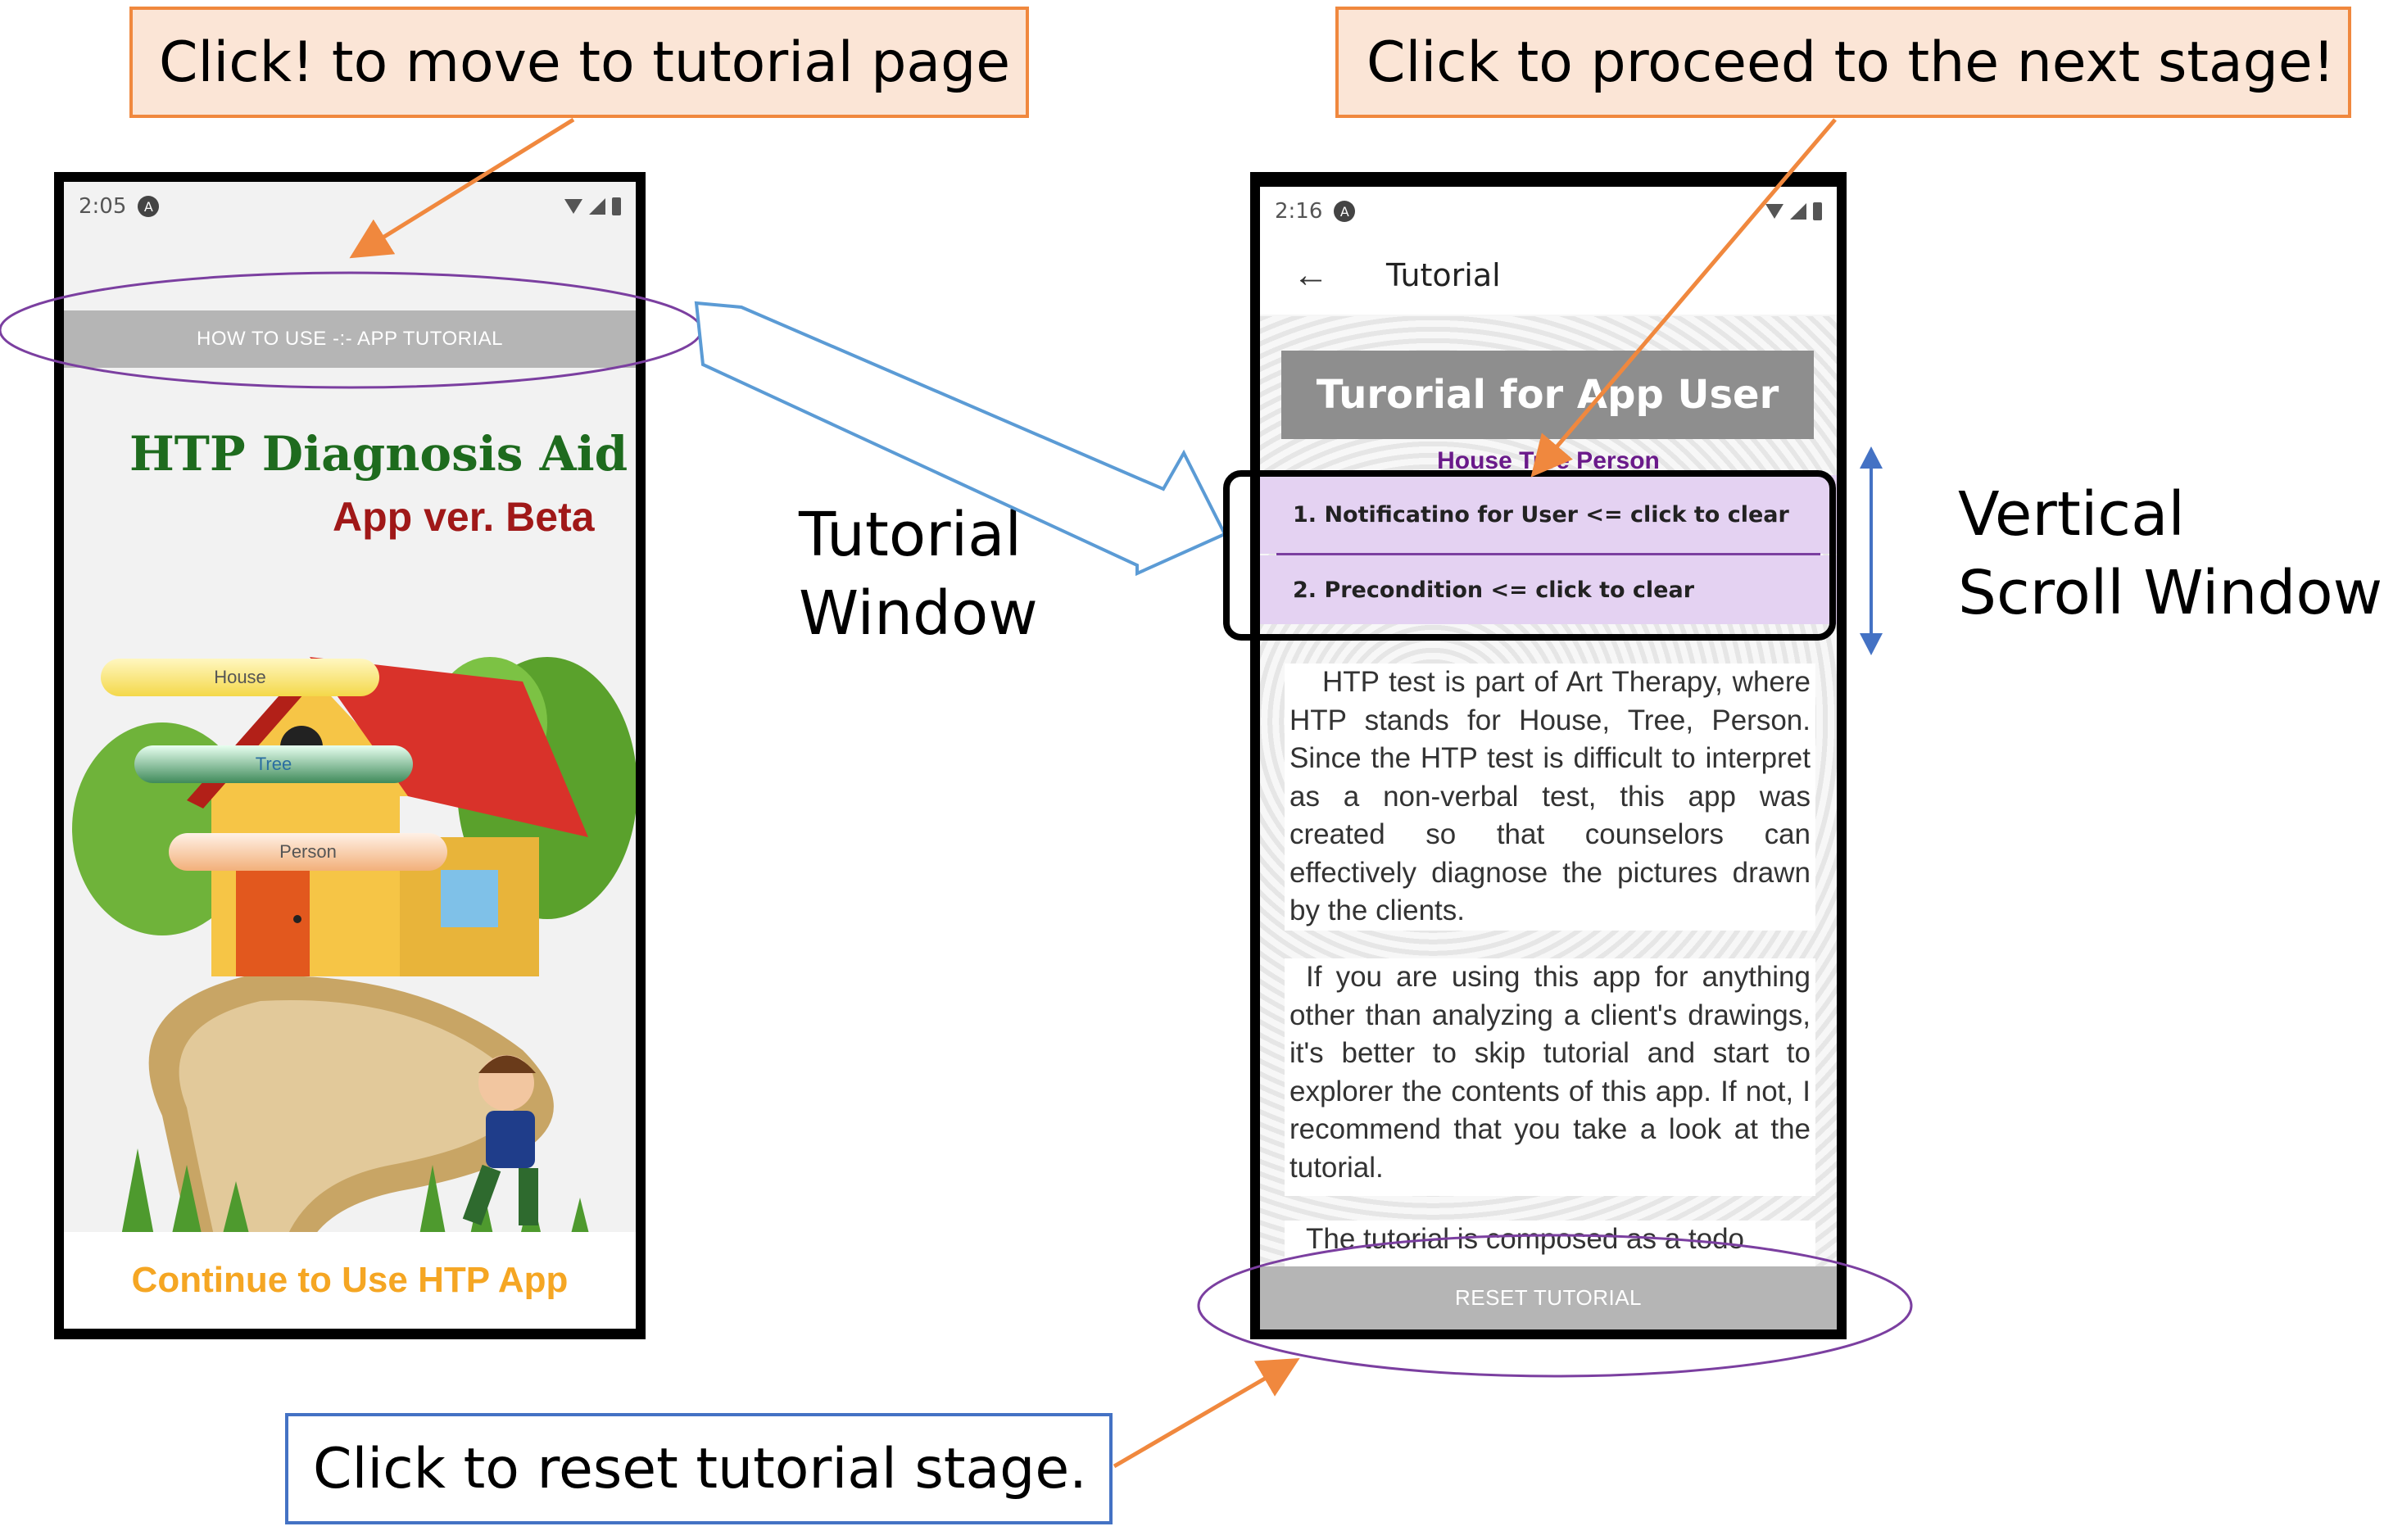 The width and height of the screenshot is (2384, 1540). What do you see at coordinates (1871, 644) in the screenshot?
I see `scroll-arrow-down-icon` at bounding box center [1871, 644].